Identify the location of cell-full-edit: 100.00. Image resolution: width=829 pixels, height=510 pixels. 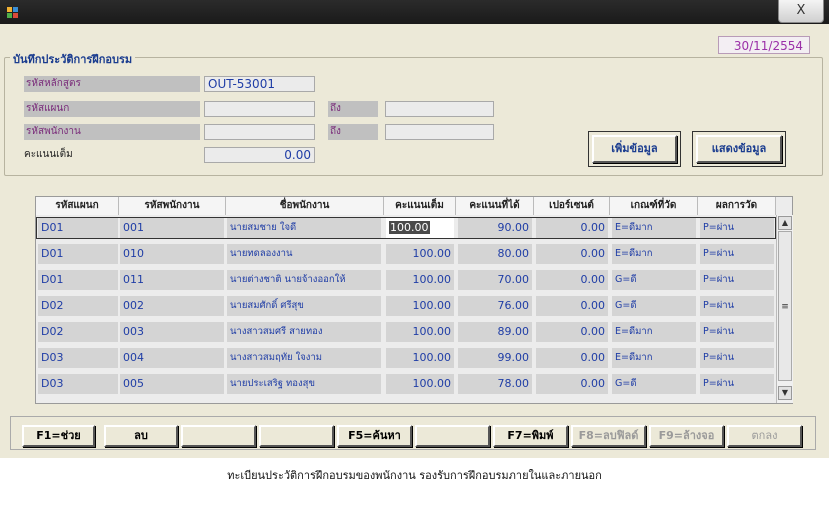
(409, 227).